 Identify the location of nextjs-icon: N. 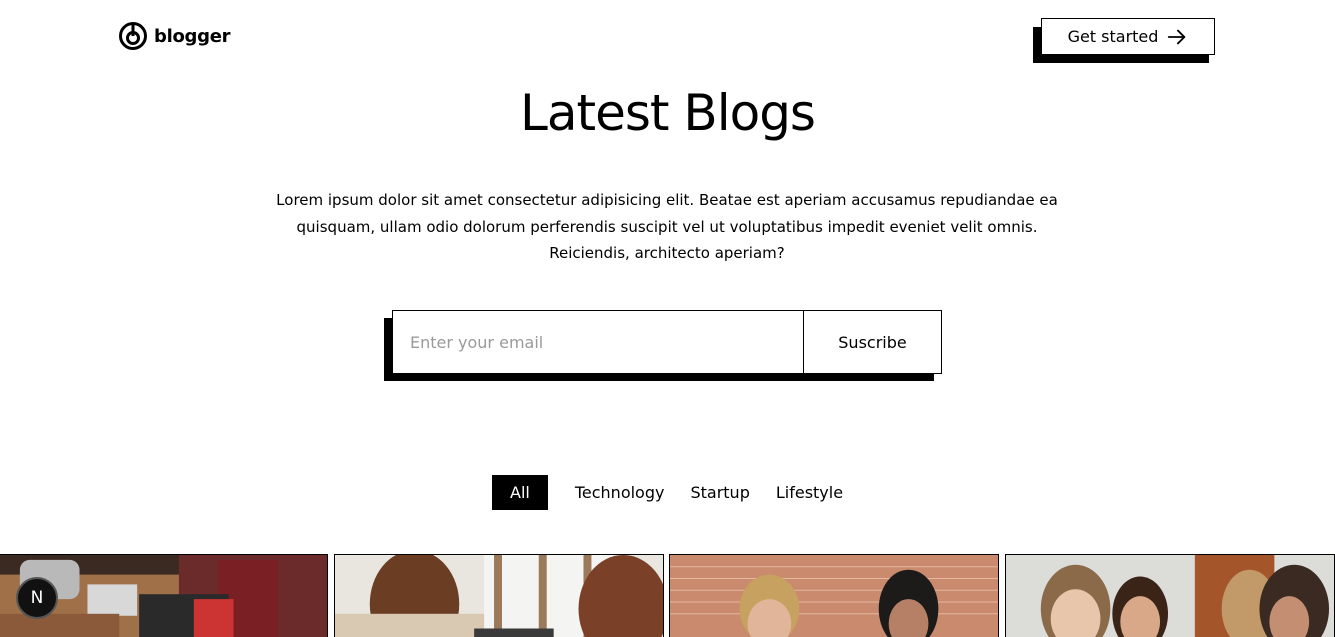
(37, 598).